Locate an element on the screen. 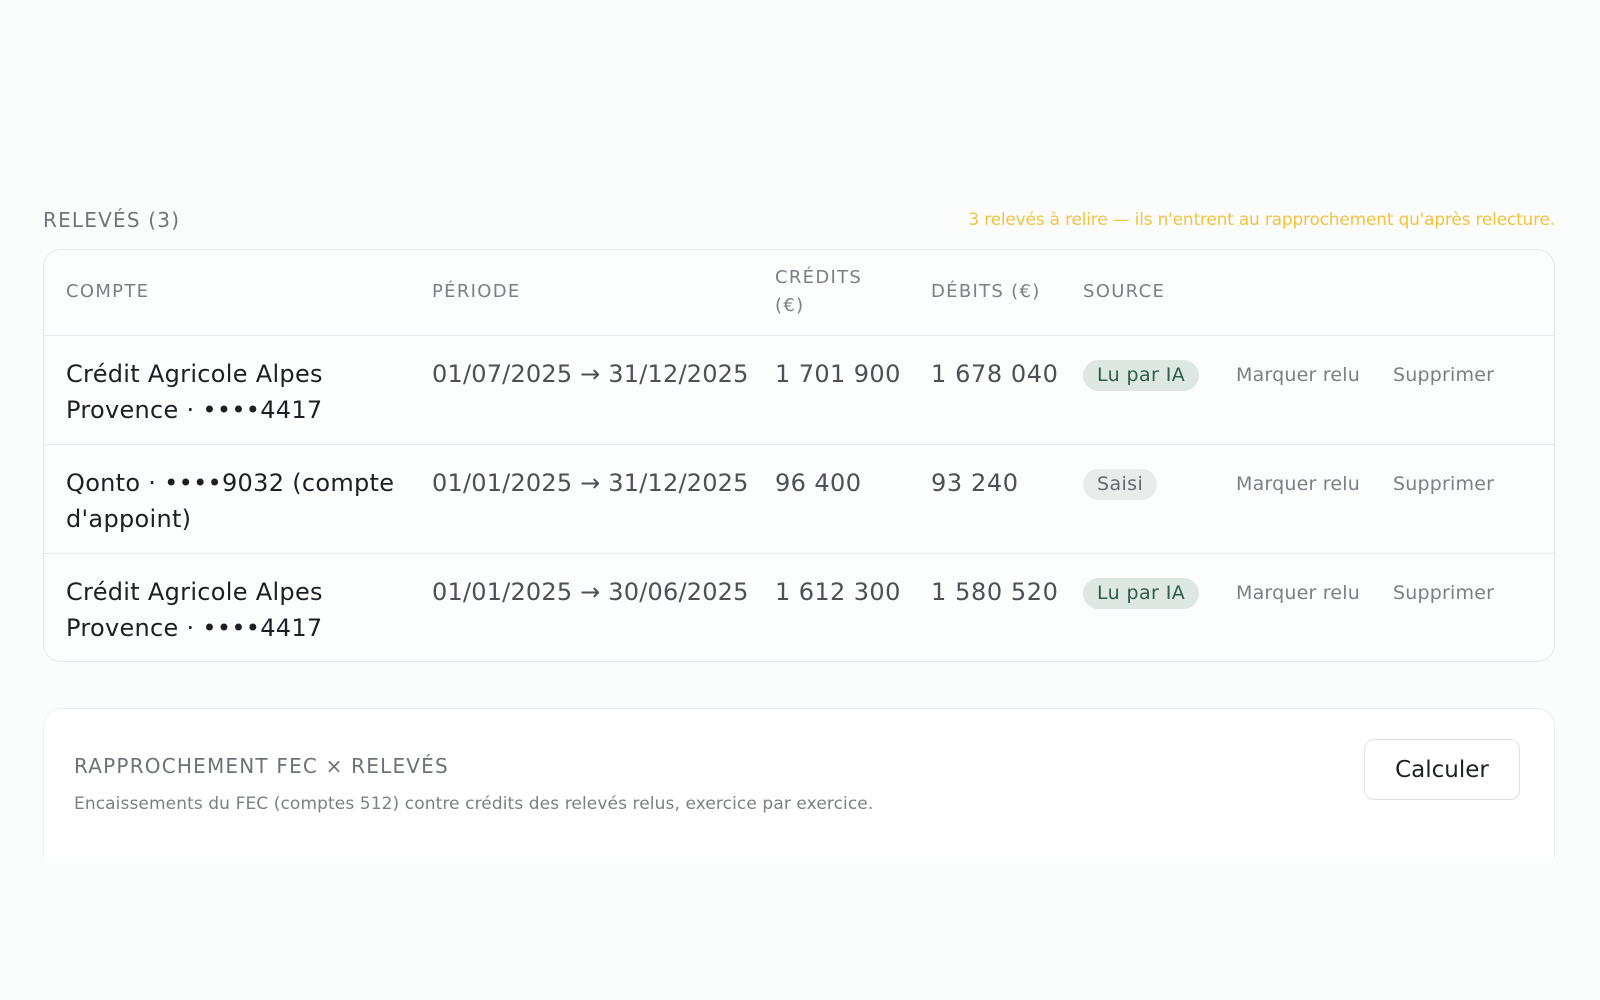 The image size is (1600, 1000). row-credits: 1 701 900 is located at coordinates (838, 374).